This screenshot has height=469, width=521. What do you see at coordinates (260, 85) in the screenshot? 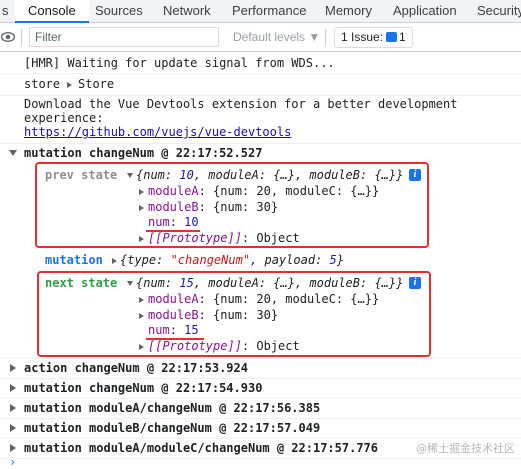
I see `log-row-store: store Store` at bounding box center [260, 85].